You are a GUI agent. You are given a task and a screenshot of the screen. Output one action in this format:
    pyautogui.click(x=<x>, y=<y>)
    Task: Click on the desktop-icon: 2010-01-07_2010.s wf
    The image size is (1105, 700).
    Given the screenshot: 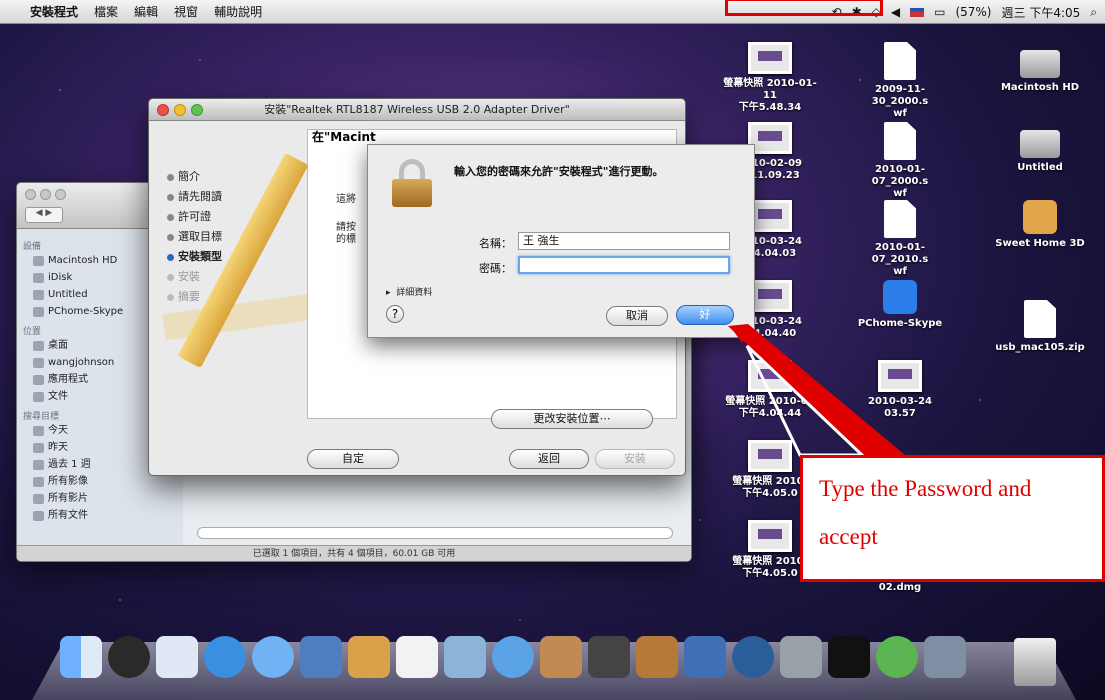 What is the action you would take?
    pyautogui.click(x=900, y=239)
    